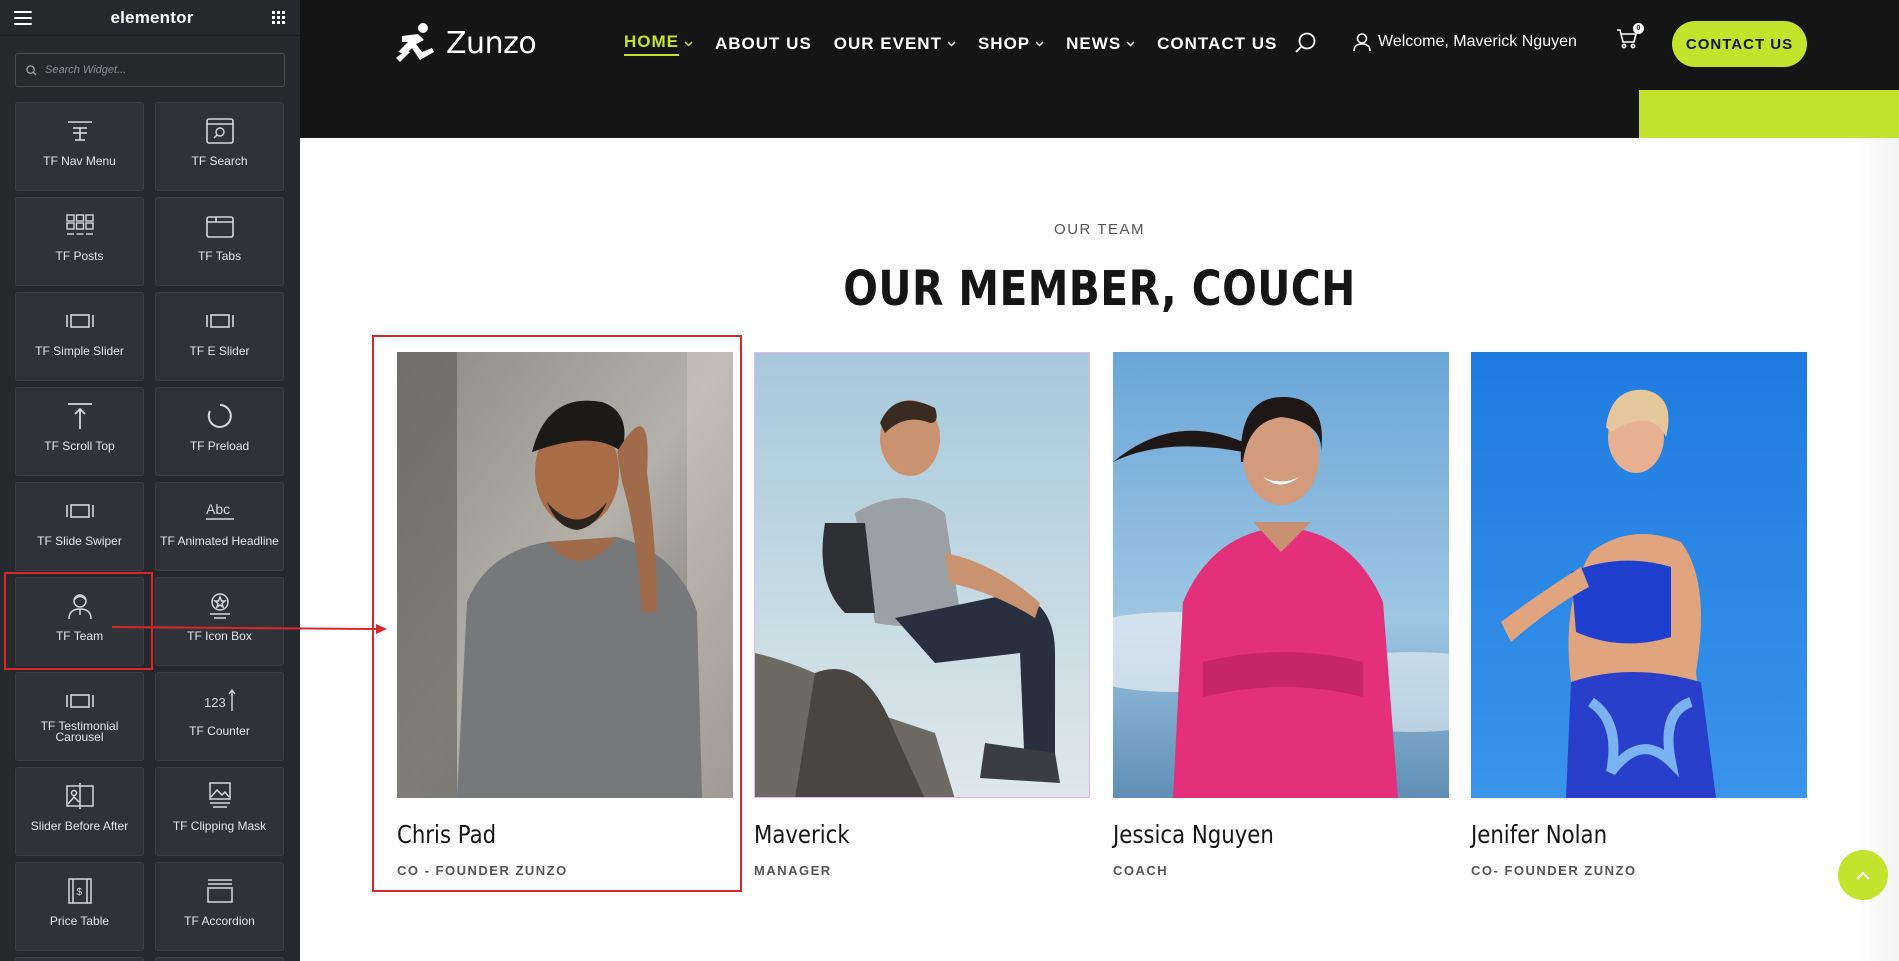  I want to click on widget-tf-scroll-top: TF Scroll Top, so click(79, 431).